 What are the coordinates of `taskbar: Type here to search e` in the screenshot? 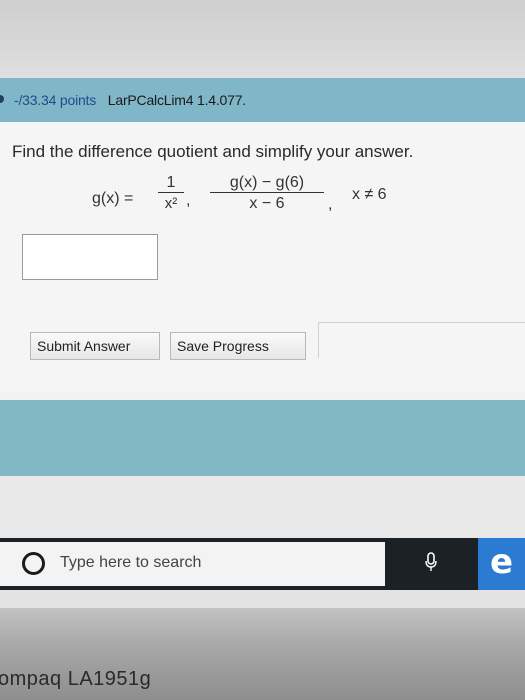 It's located at (262, 564).